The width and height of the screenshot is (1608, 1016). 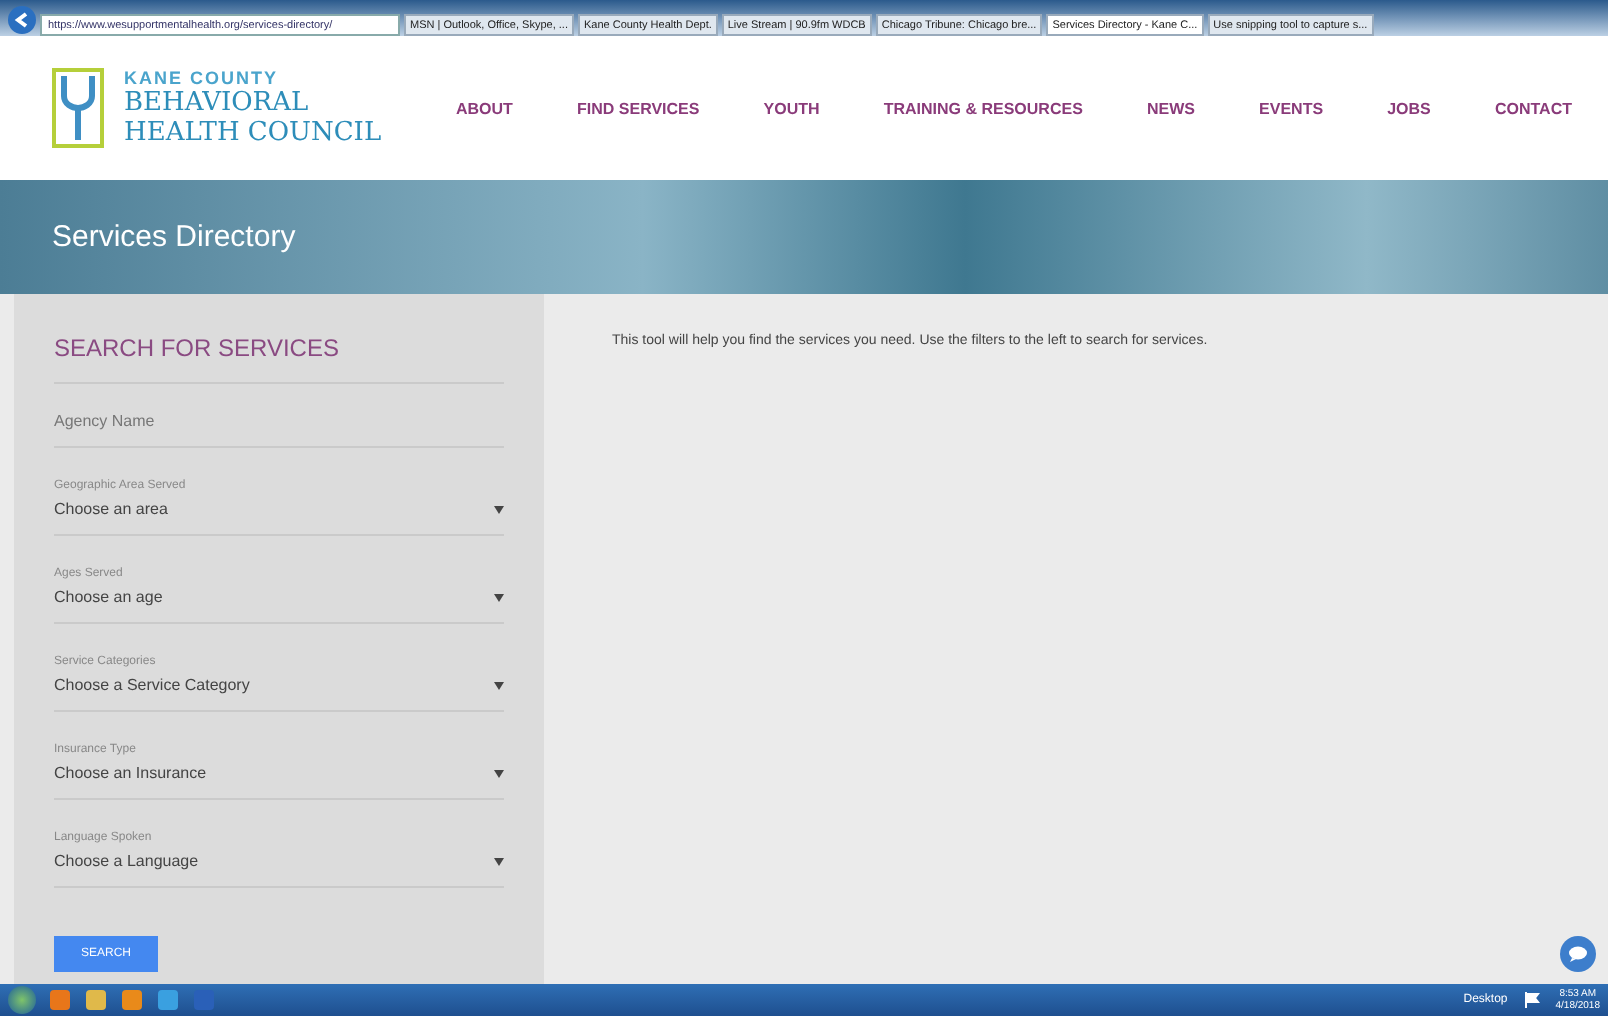 What do you see at coordinates (279, 606) in the screenshot?
I see `dropdown: Choose an age` at bounding box center [279, 606].